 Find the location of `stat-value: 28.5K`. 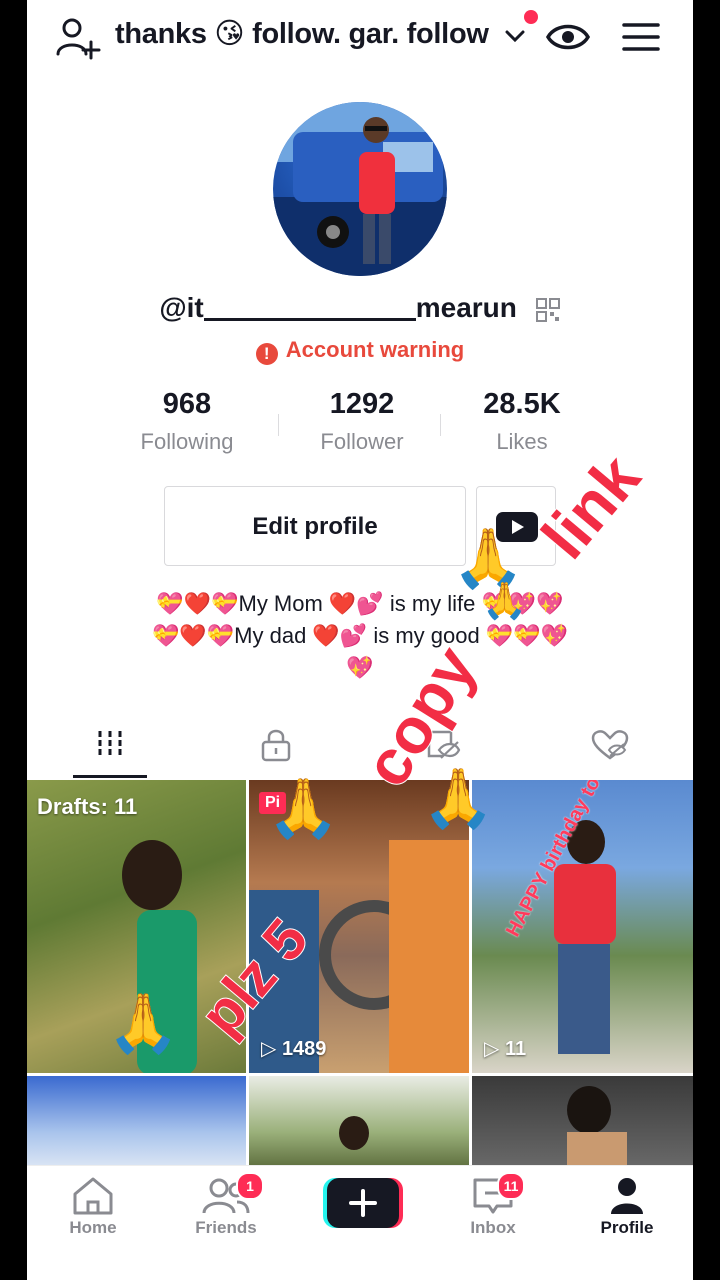

stat-value: 28.5K is located at coordinates (522, 404).